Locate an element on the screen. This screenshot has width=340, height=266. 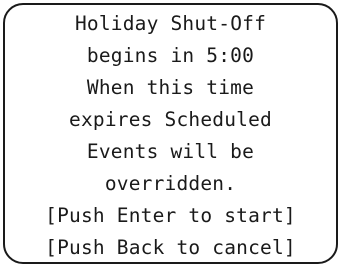
back-cancel-prompt: [Push Back to cancel] is located at coordinates (170, 247).